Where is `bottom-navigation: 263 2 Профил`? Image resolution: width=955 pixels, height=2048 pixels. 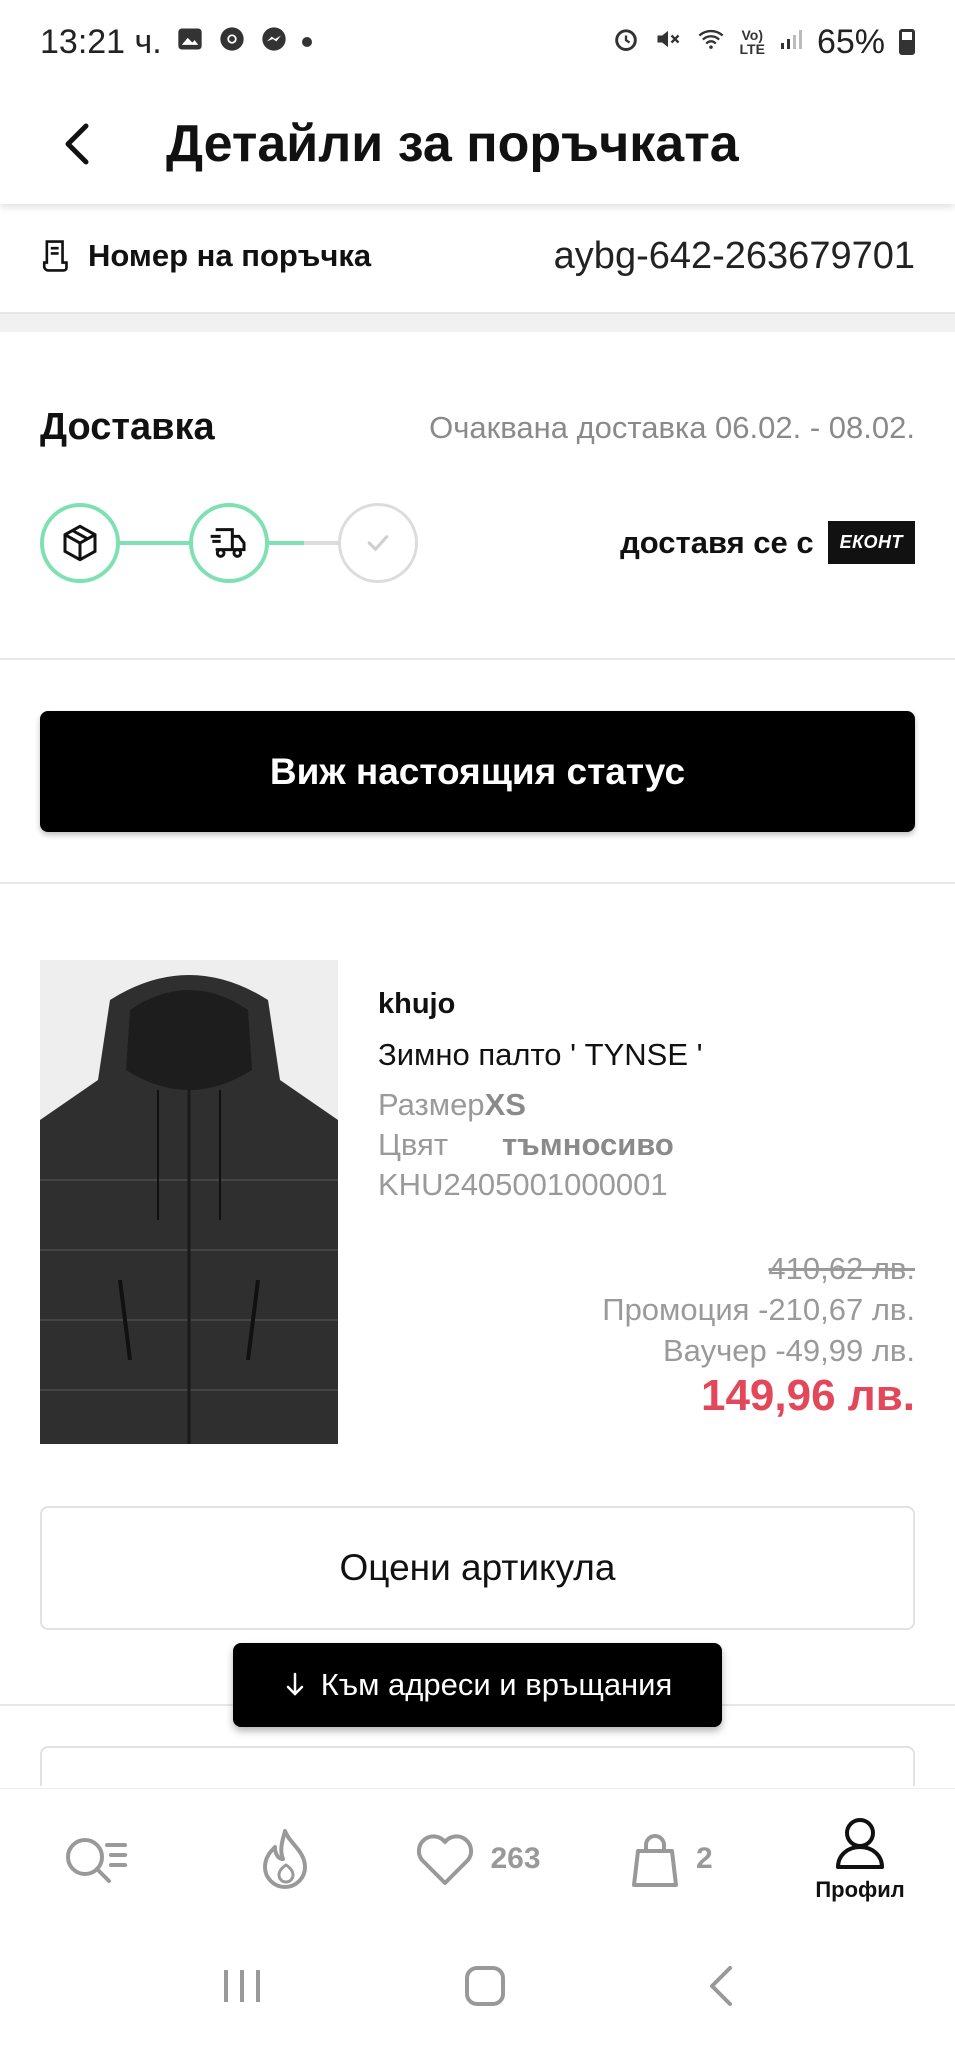
bottom-navigation: 263 2 Профил is located at coordinates (477, 1858).